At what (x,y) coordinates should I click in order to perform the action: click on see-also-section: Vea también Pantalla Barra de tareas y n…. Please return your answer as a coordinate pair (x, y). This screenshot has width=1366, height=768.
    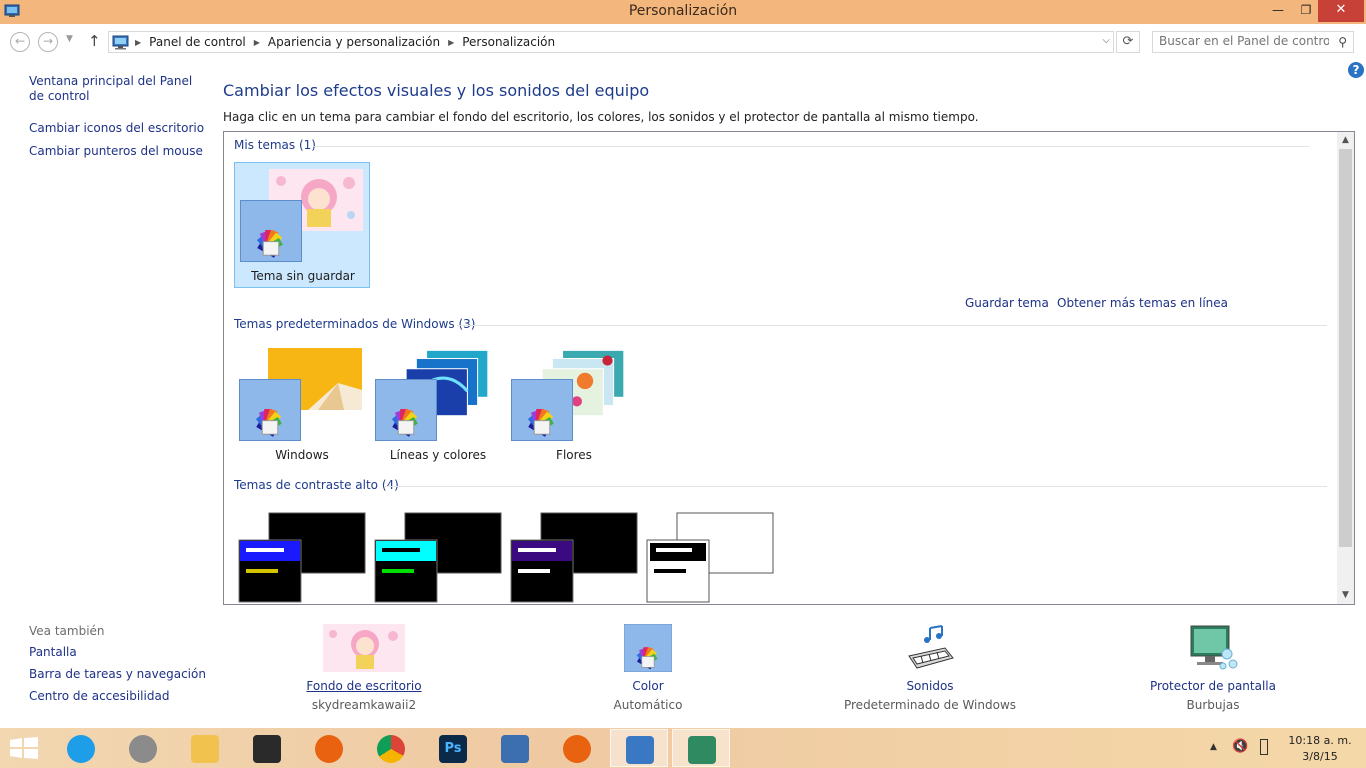
    Looking at the image, I should click on (119, 667).